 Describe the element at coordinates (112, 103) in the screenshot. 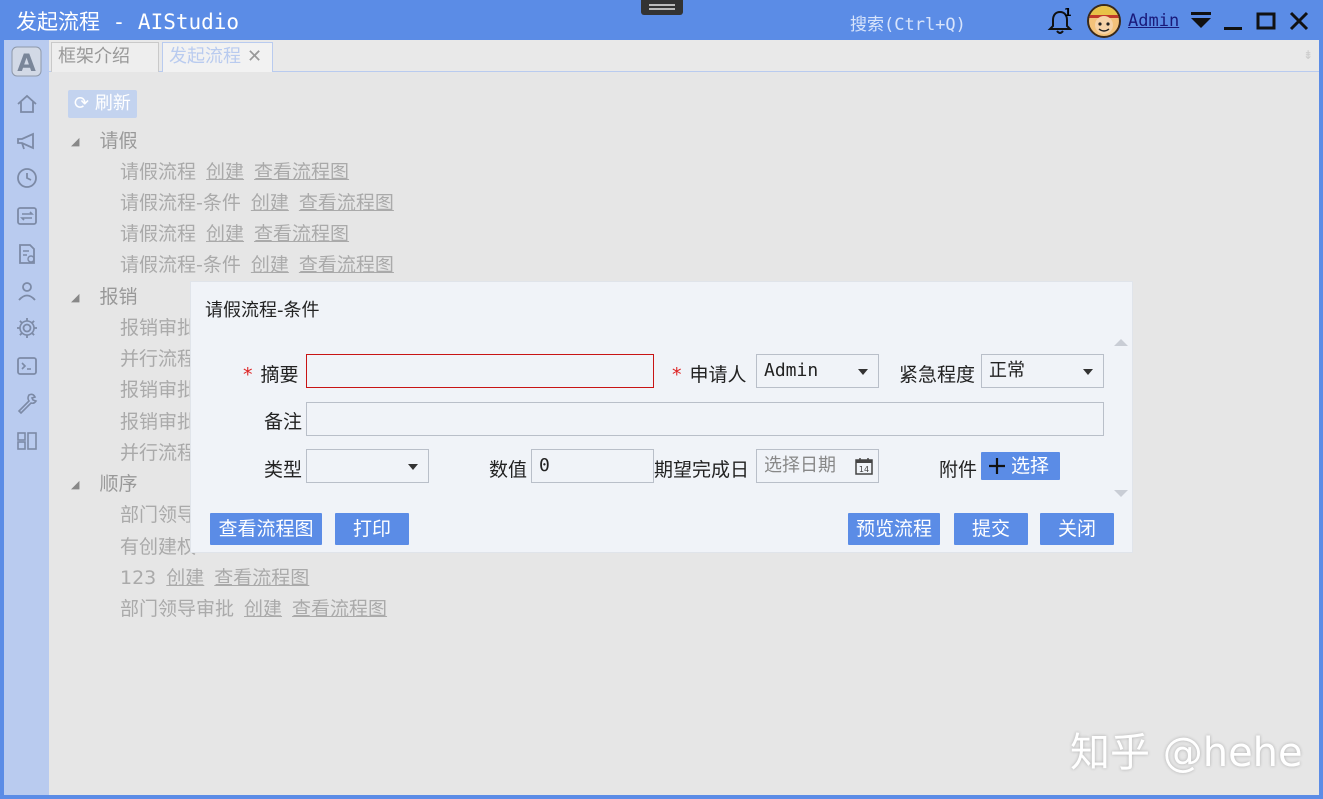

I see `refresh-label: 刷新` at that location.